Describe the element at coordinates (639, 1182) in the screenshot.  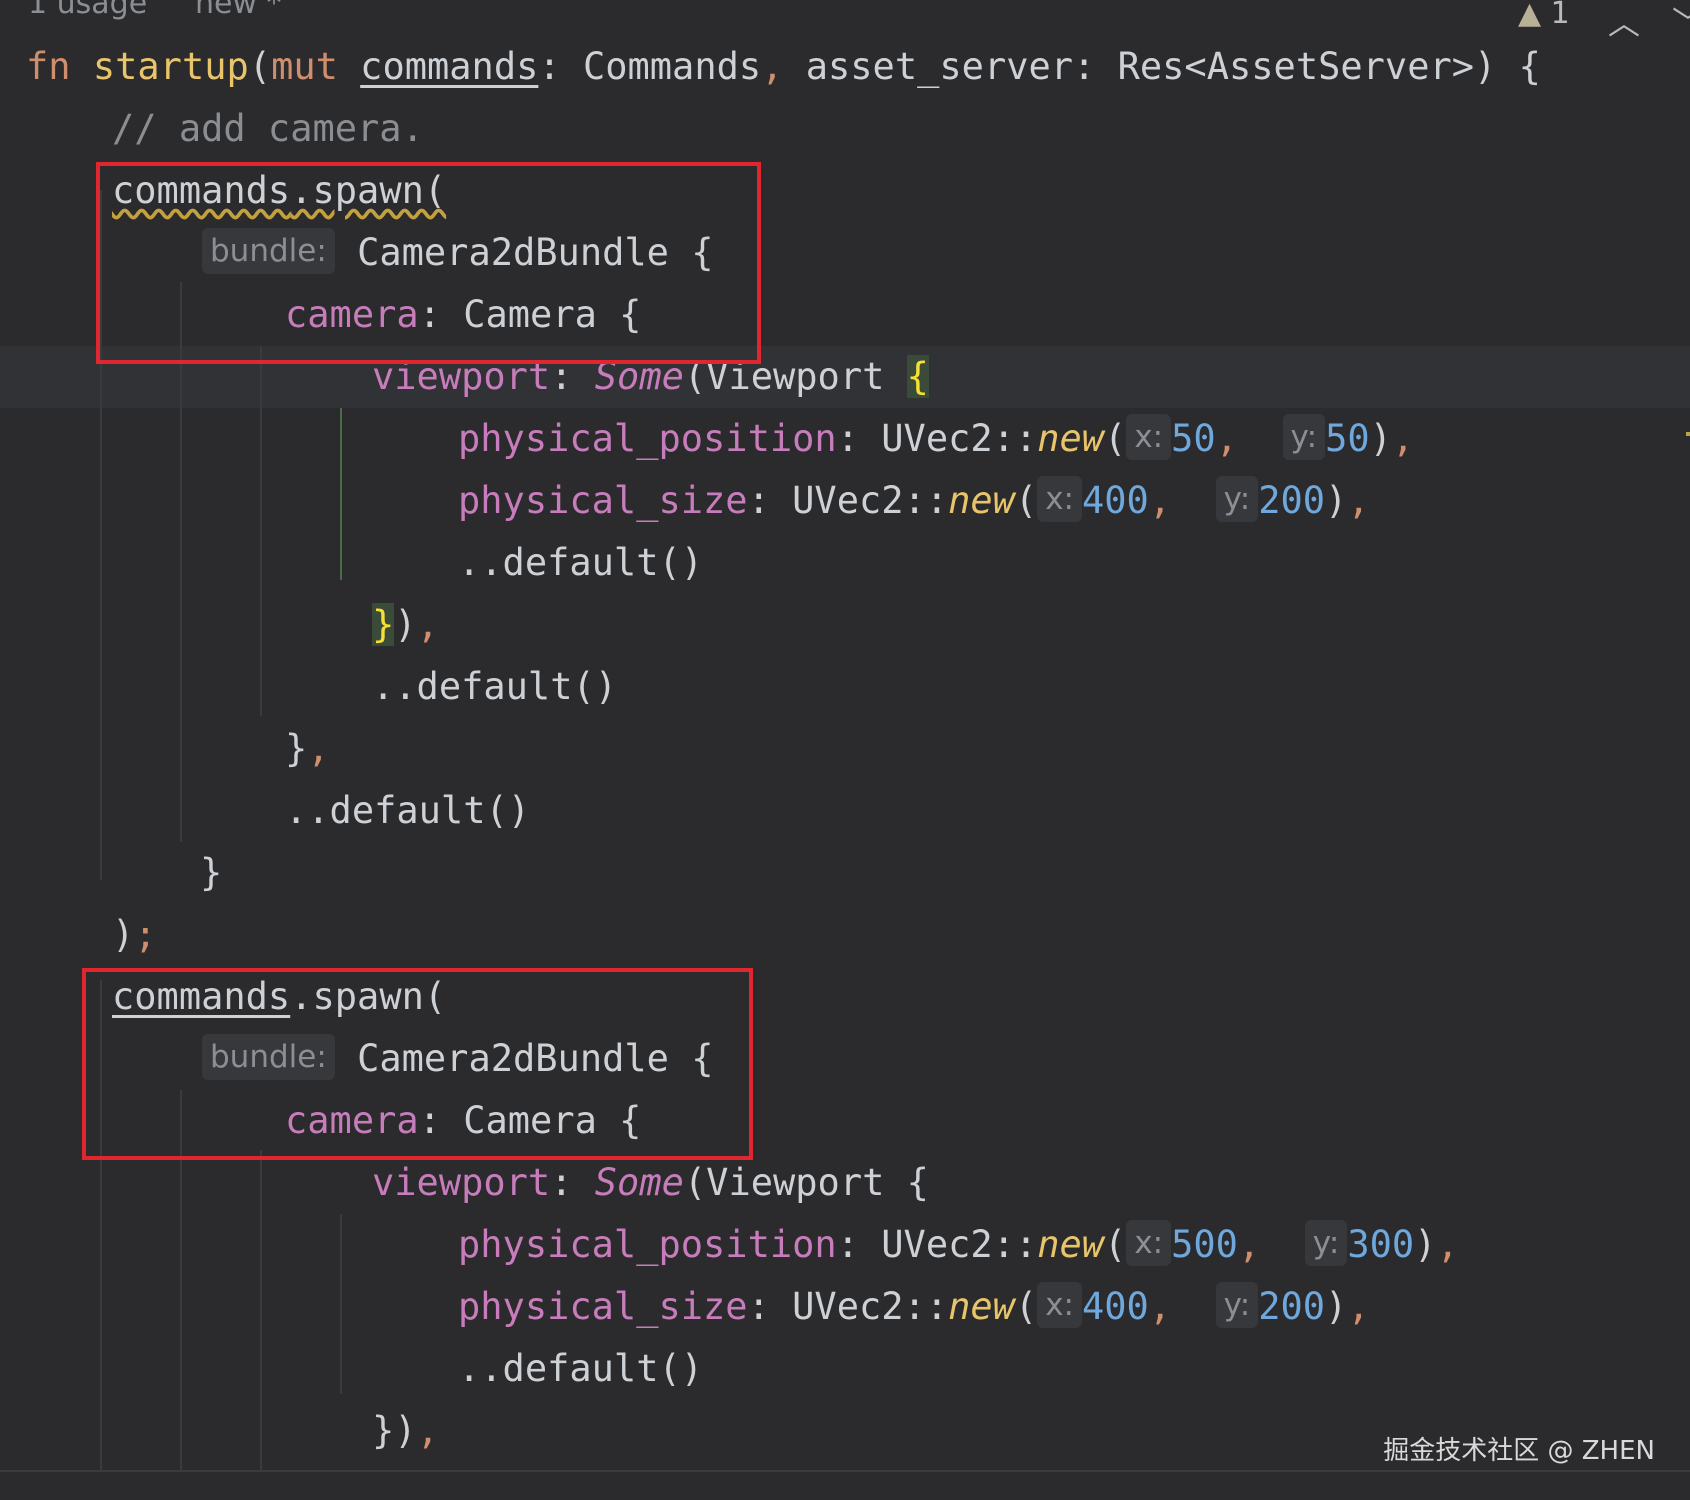
I see `some-keyword: Some` at that location.